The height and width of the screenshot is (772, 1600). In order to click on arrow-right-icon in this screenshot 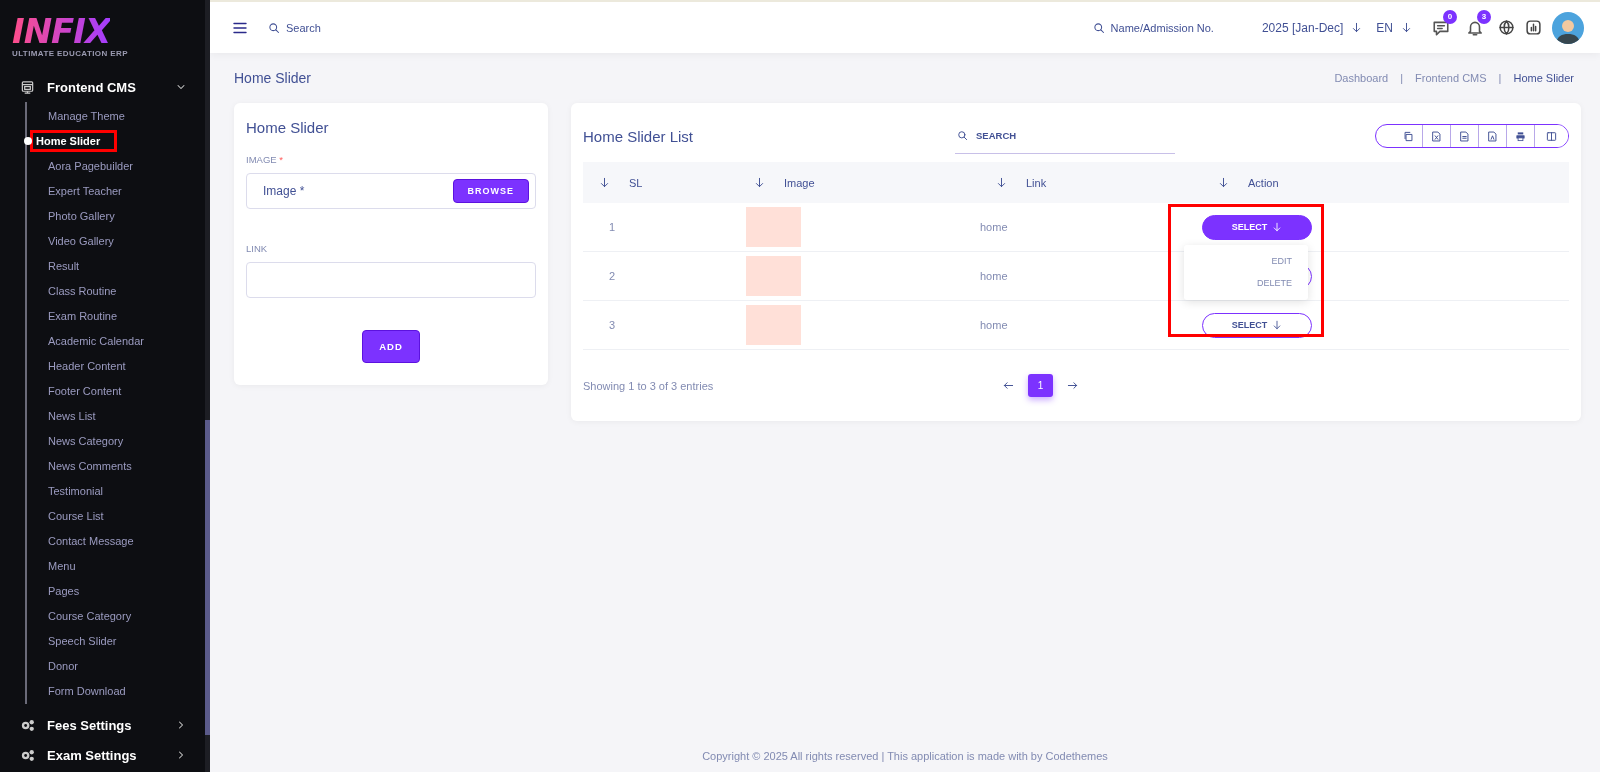, I will do `click(1072, 385)`.